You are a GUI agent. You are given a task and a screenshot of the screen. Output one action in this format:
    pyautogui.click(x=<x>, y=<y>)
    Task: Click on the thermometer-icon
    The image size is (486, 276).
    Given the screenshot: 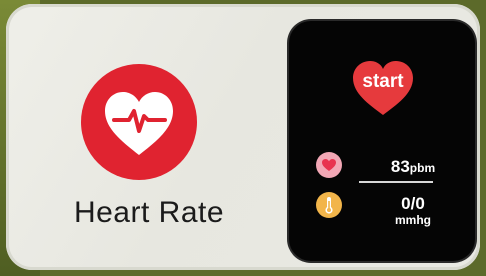 What is the action you would take?
    pyautogui.click(x=329, y=205)
    